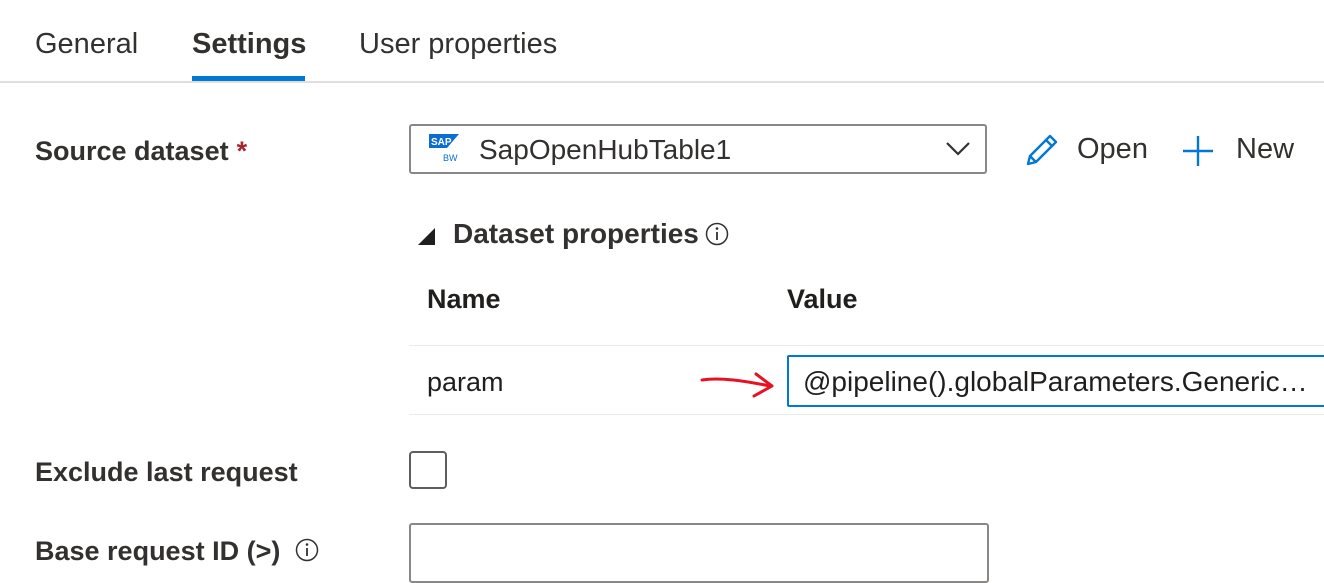 The width and height of the screenshot is (1324, 583). What do you see at coordinates (249, 44) in the screenshot?
I see `tab-settings: Settings` at bounding box center [249, 44].